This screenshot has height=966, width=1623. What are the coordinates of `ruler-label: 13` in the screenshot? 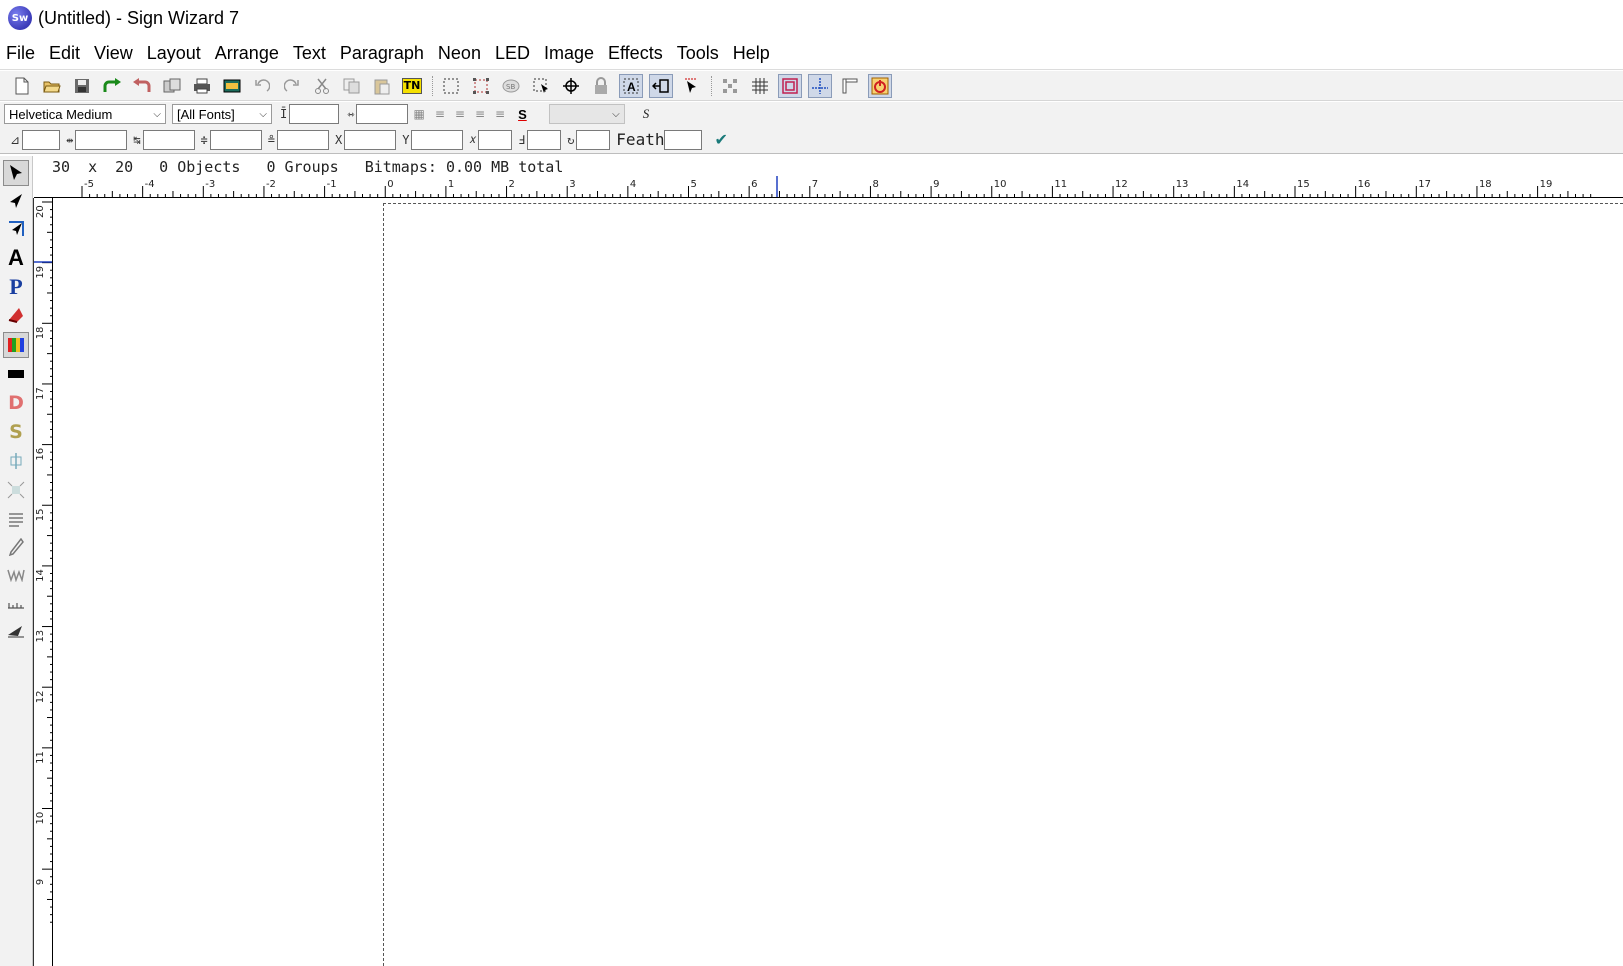 It's located at (40, 636).